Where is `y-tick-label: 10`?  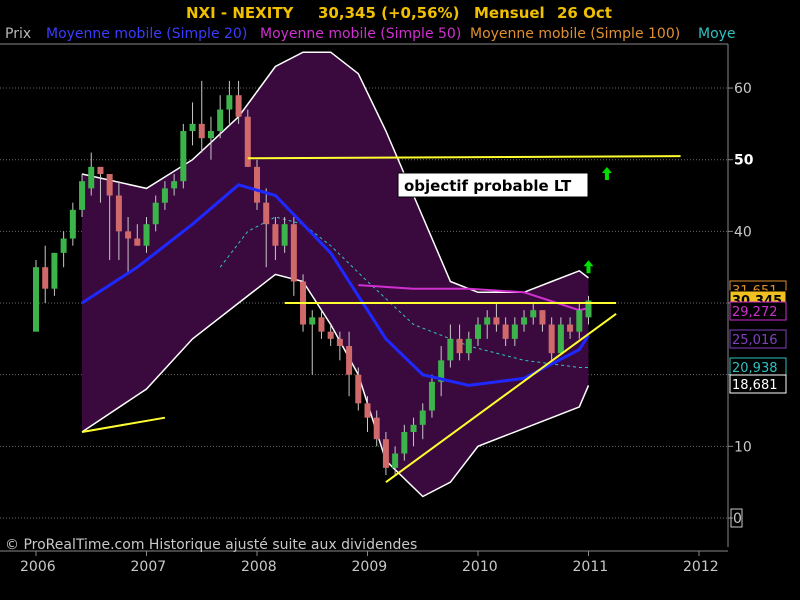 y-tick-label: 10 is located at coordinates (743, 447).